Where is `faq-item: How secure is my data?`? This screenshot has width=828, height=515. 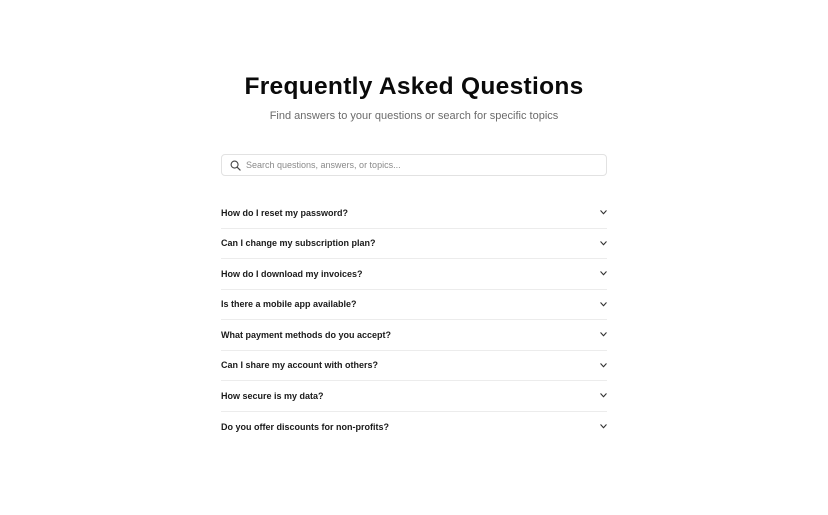 faq-item: How secure is my data? is located at coordinates (414, 396).